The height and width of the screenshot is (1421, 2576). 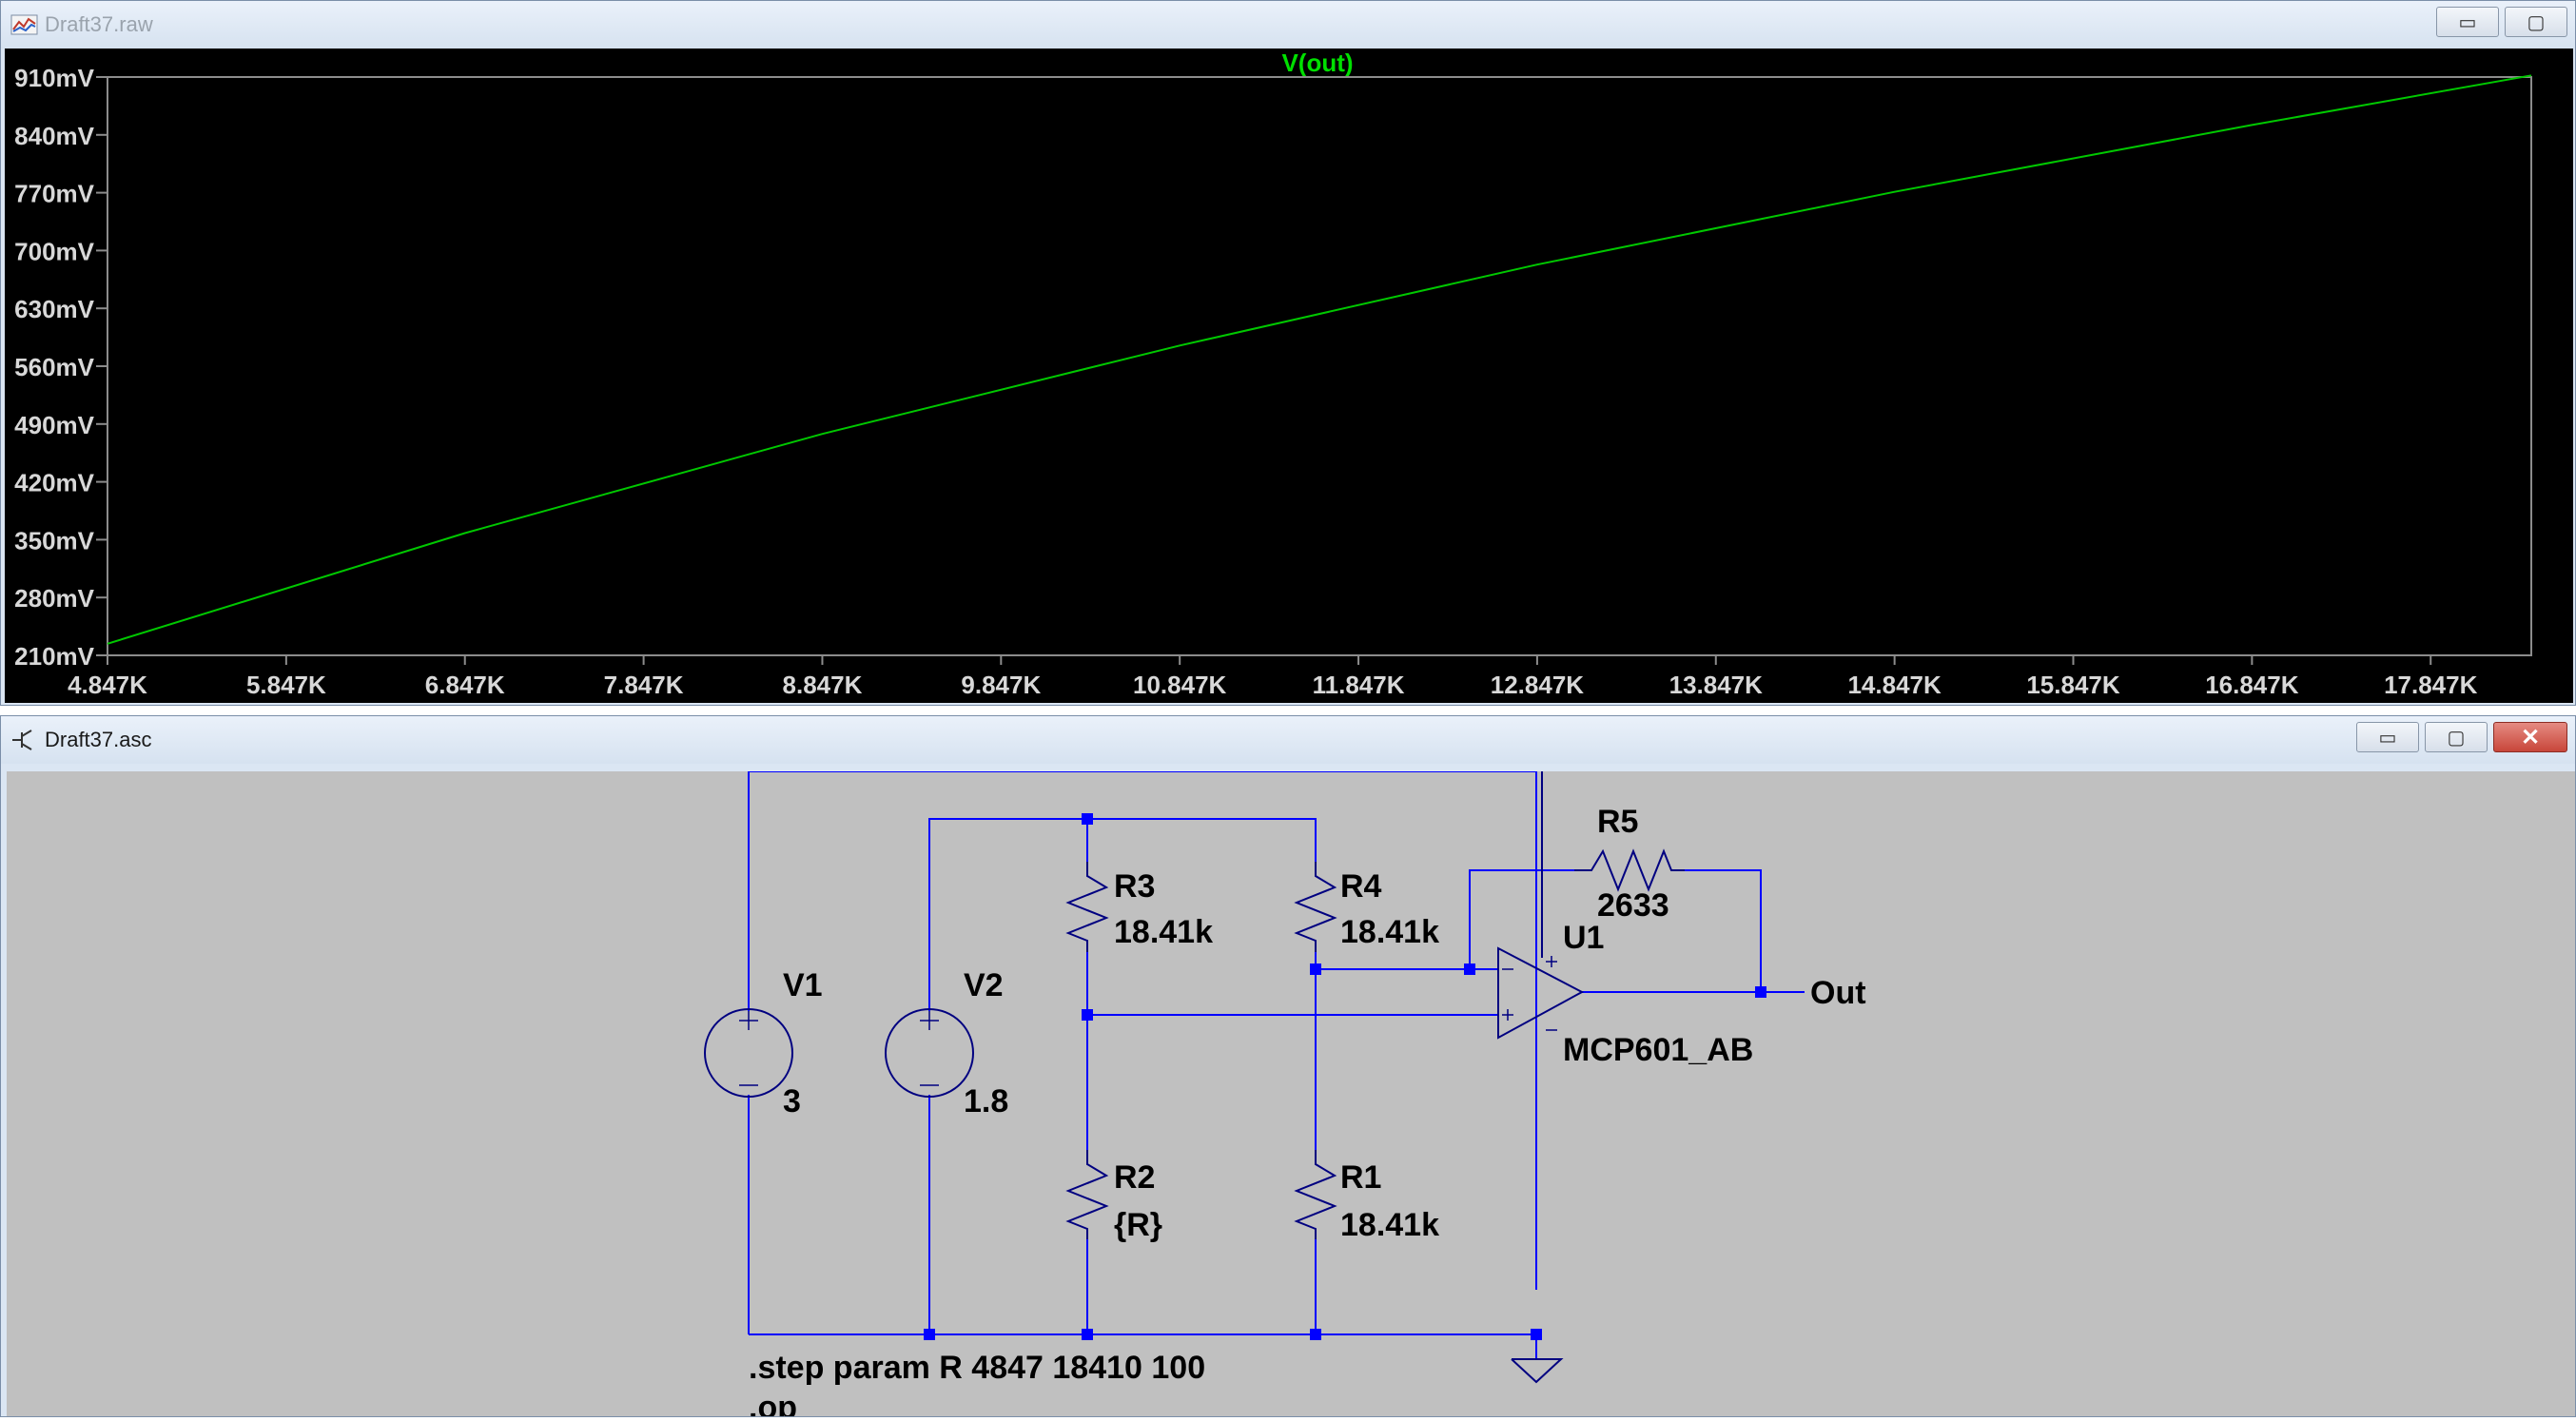 I want to click on x-tick-label: 15.847K, so click(x=2073, y=685).